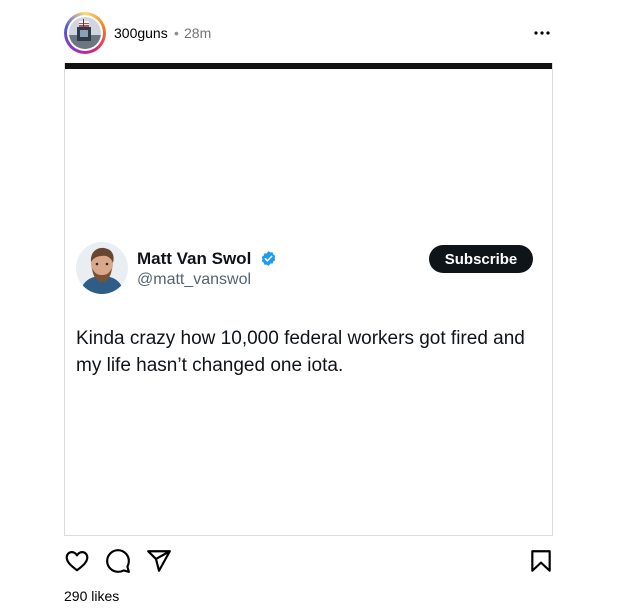 The image size is (625, 612). I want to click on save-button, so click(541, 561).